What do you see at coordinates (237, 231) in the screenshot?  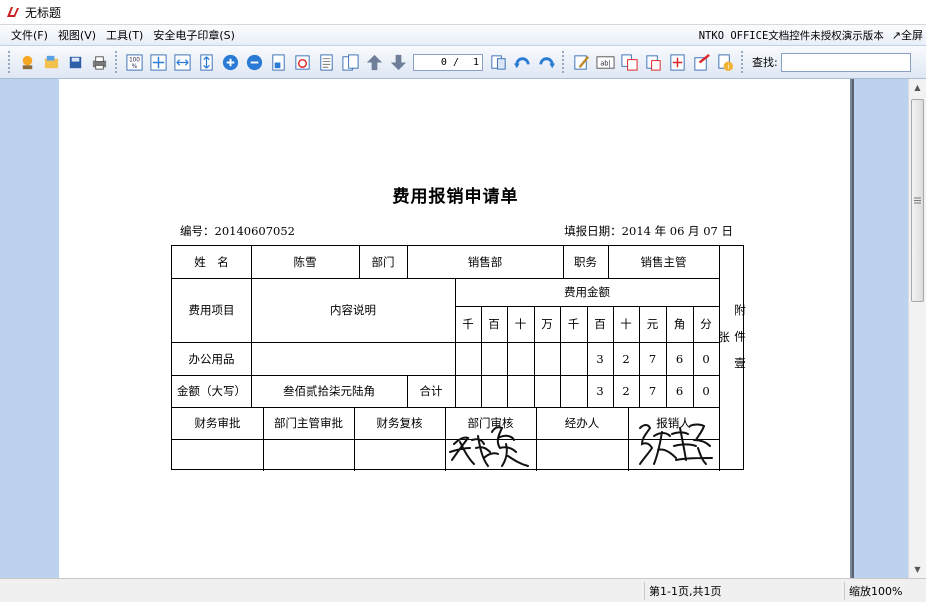 I see `document-number: 编号：20140607052` at bounding box center [237, 231].